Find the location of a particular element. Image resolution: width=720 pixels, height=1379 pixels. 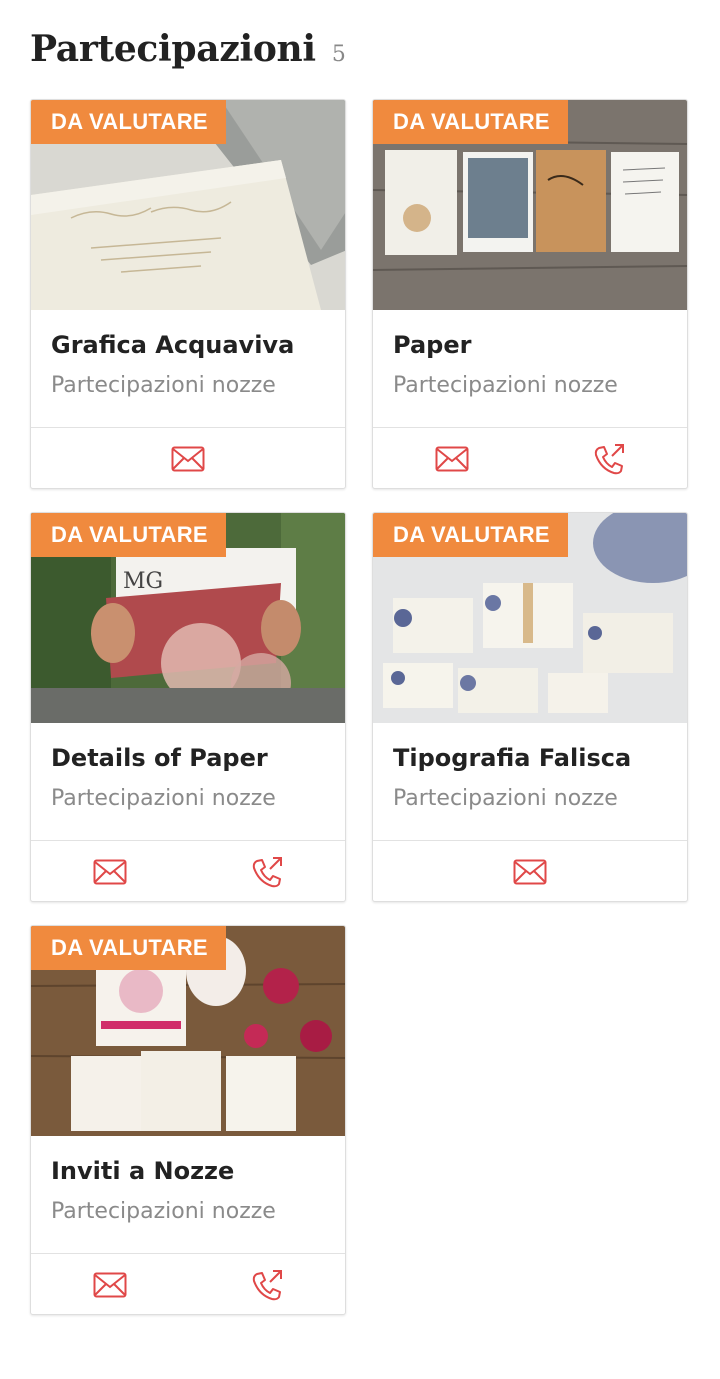

vendor-name: Inviti a Nozze is located at coordinates (188, 1171).